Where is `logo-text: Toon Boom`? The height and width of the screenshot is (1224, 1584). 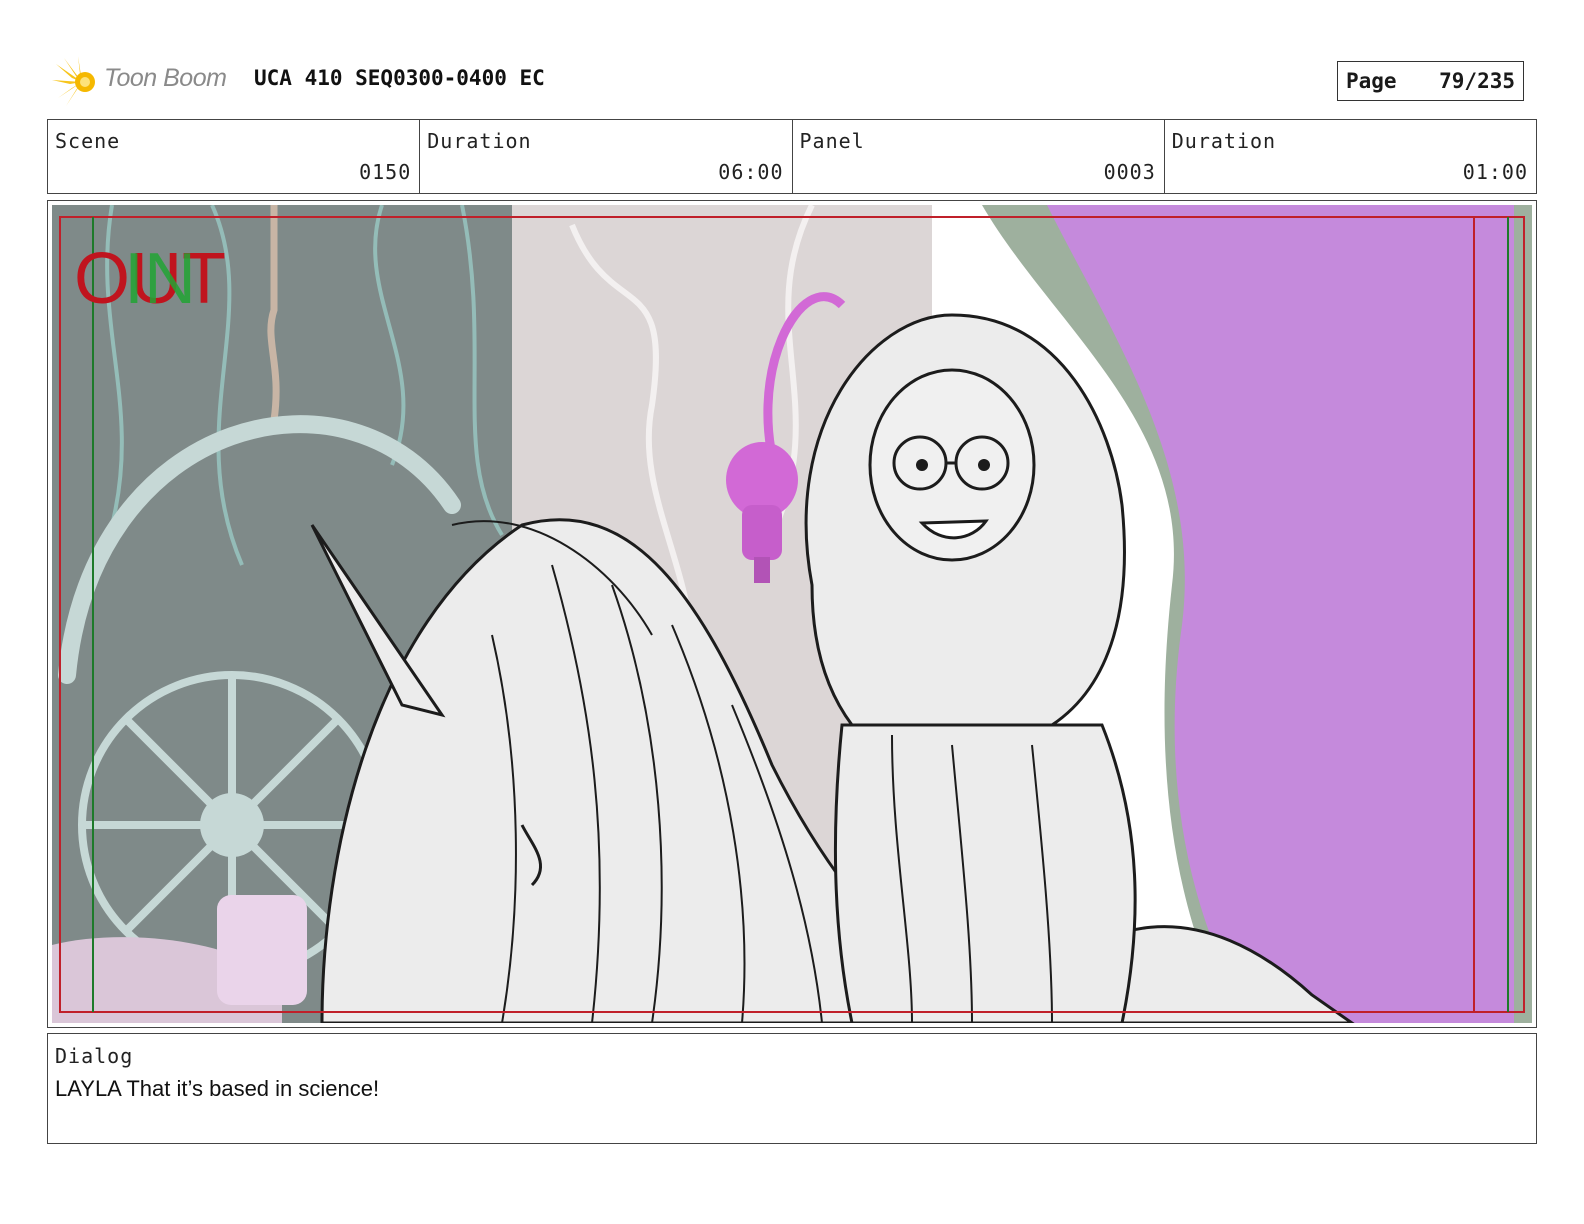 logo-text: Toon Boom is located at coordinates (165, 78).